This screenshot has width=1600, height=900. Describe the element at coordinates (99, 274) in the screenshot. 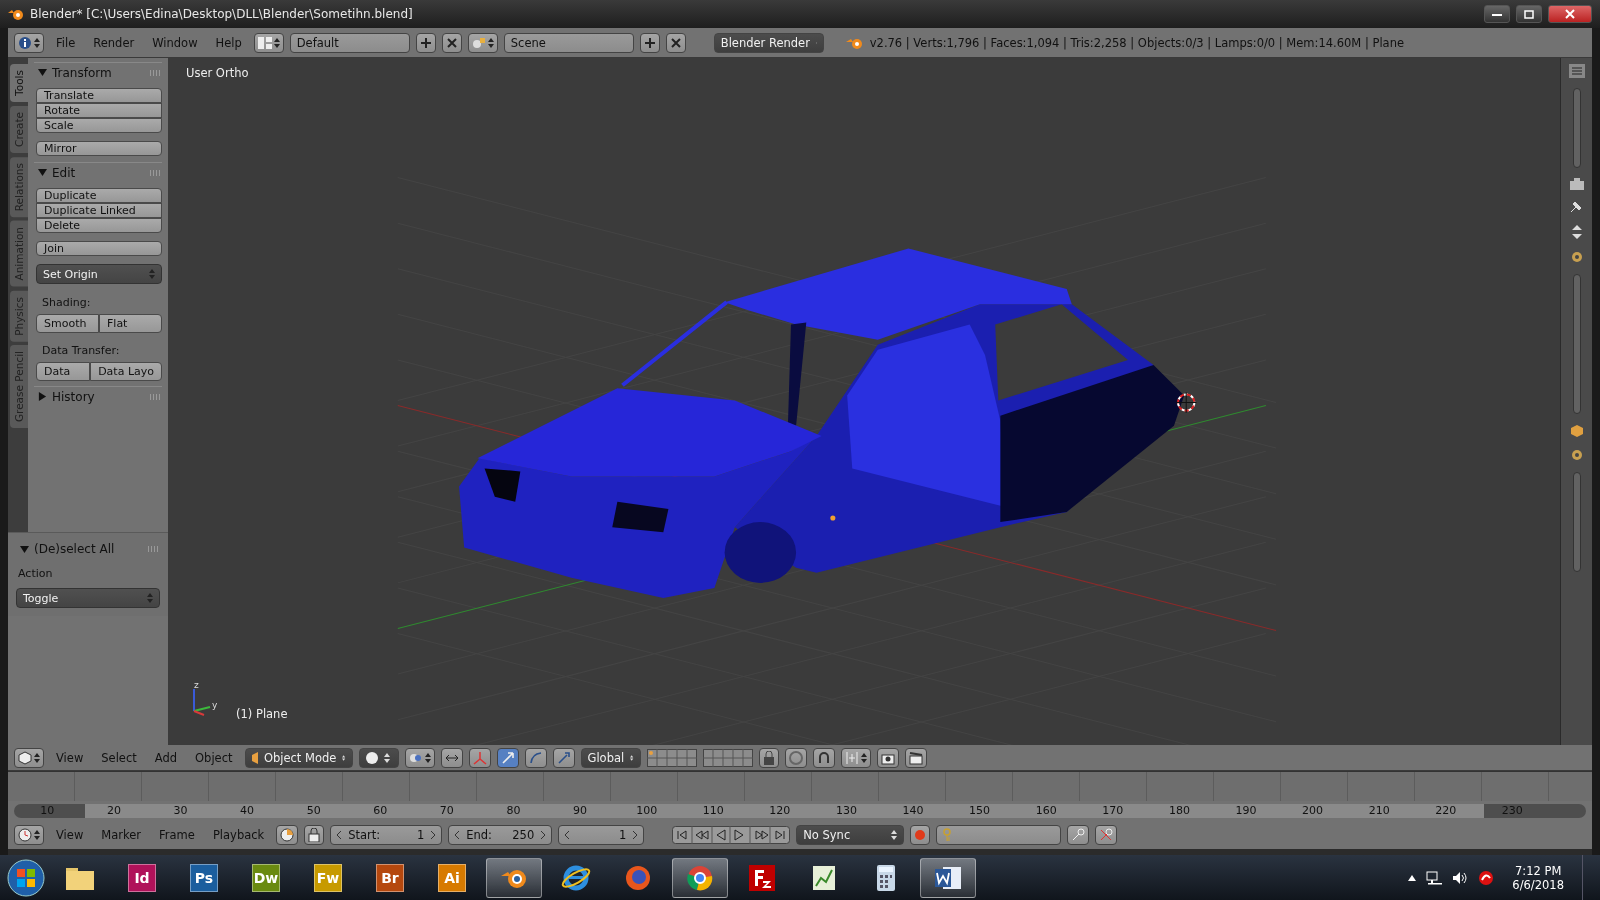

I see `dropdown: Set Origin` at that location.